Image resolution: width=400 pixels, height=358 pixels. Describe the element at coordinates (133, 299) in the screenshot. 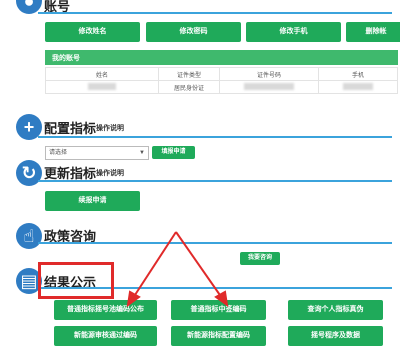

I see `arrow-left-head` at that location.